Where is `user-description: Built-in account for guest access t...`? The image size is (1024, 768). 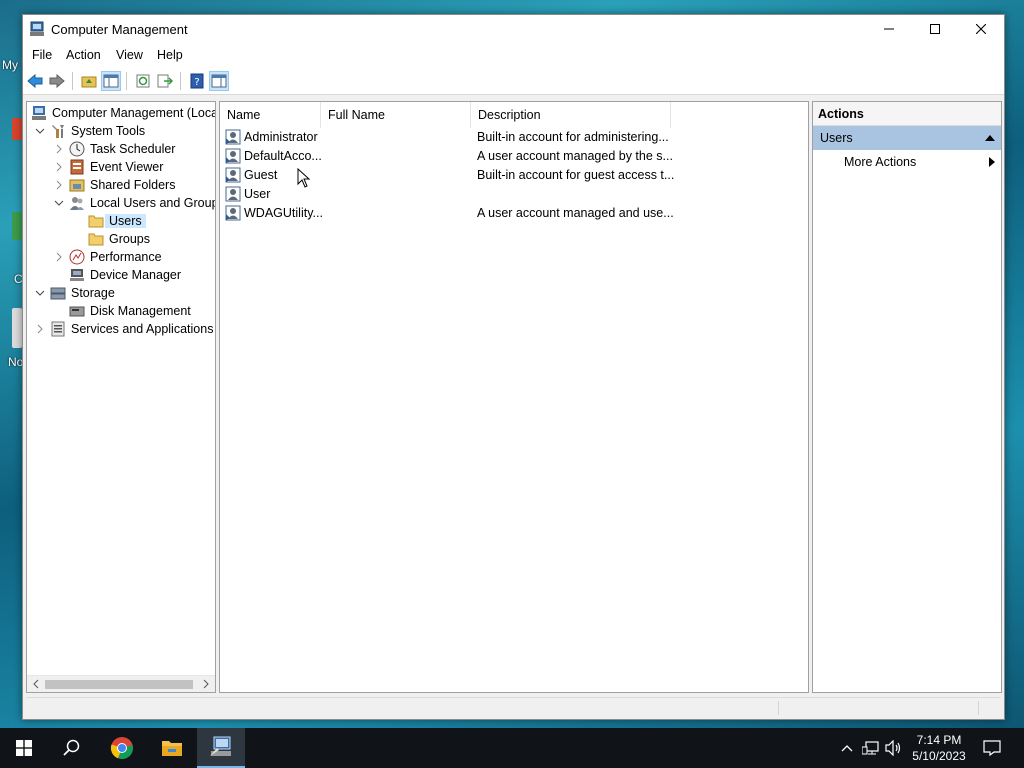 user-description: Built-in account for guest access t... is located at coordinates (576, 175).